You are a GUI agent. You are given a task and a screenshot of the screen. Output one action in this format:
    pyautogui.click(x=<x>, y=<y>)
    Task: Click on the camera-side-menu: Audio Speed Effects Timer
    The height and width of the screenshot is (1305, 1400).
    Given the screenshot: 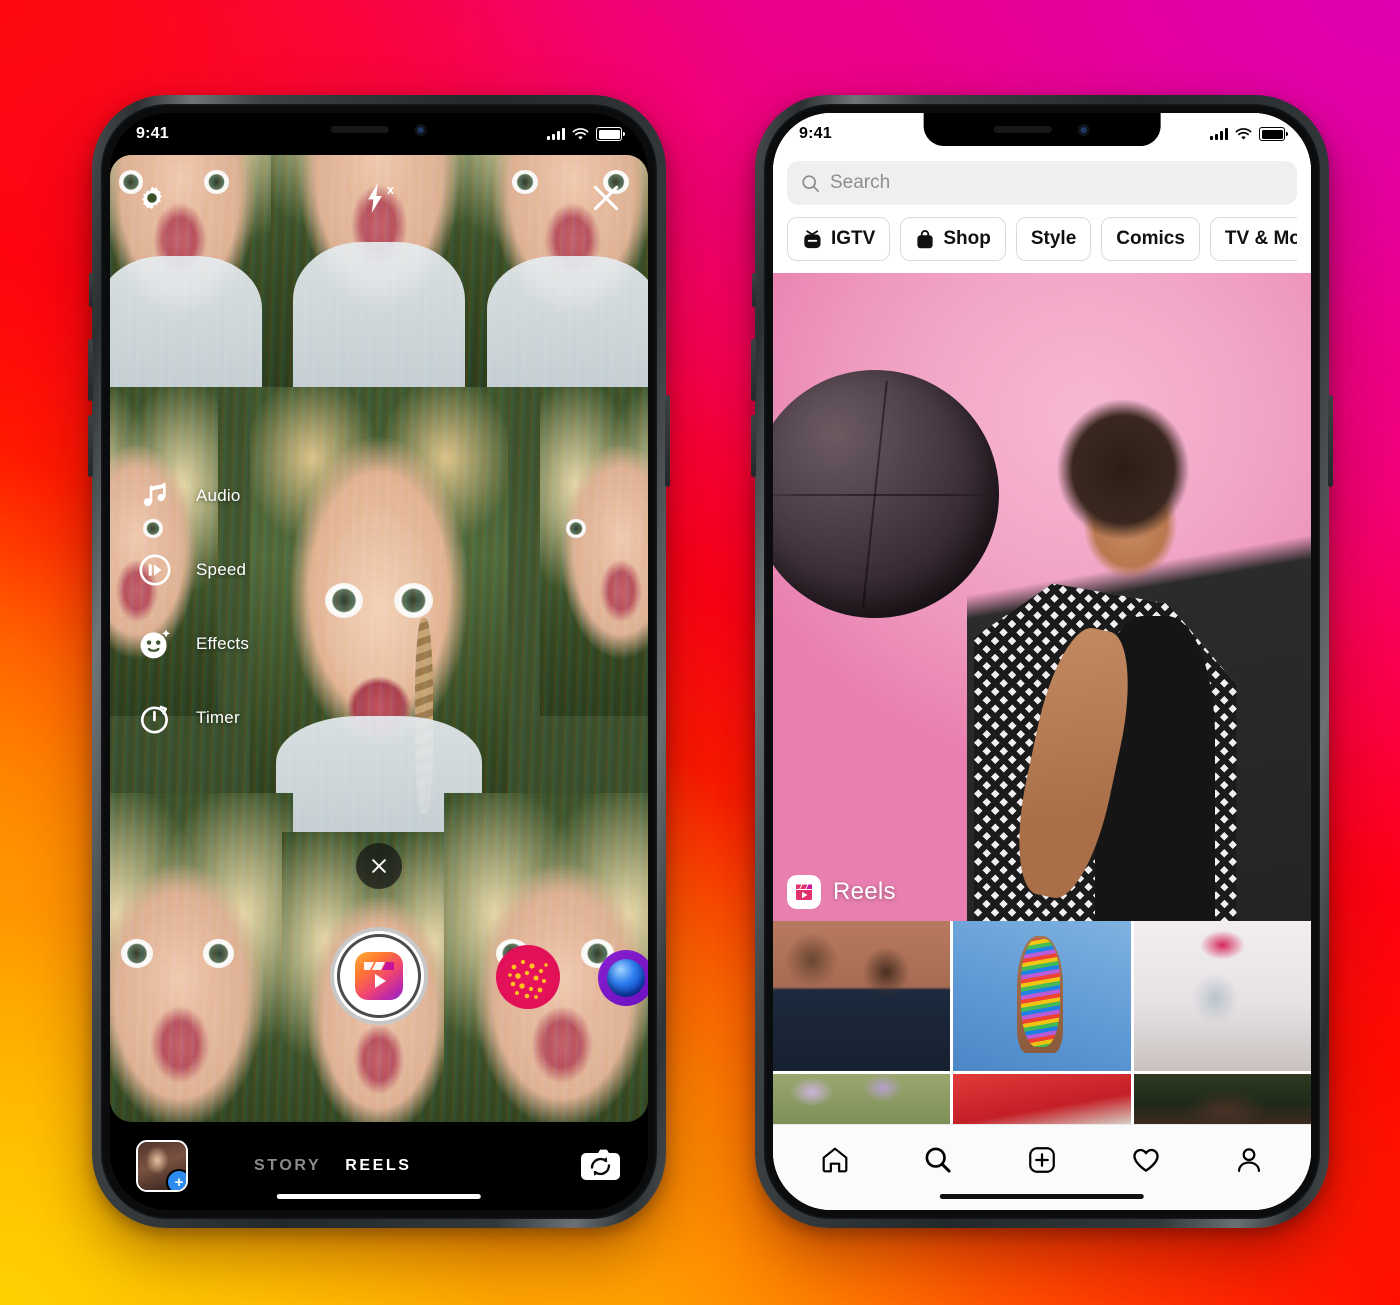 What is the action you would take?
    pyautogui.click(x=192, y=607)
    